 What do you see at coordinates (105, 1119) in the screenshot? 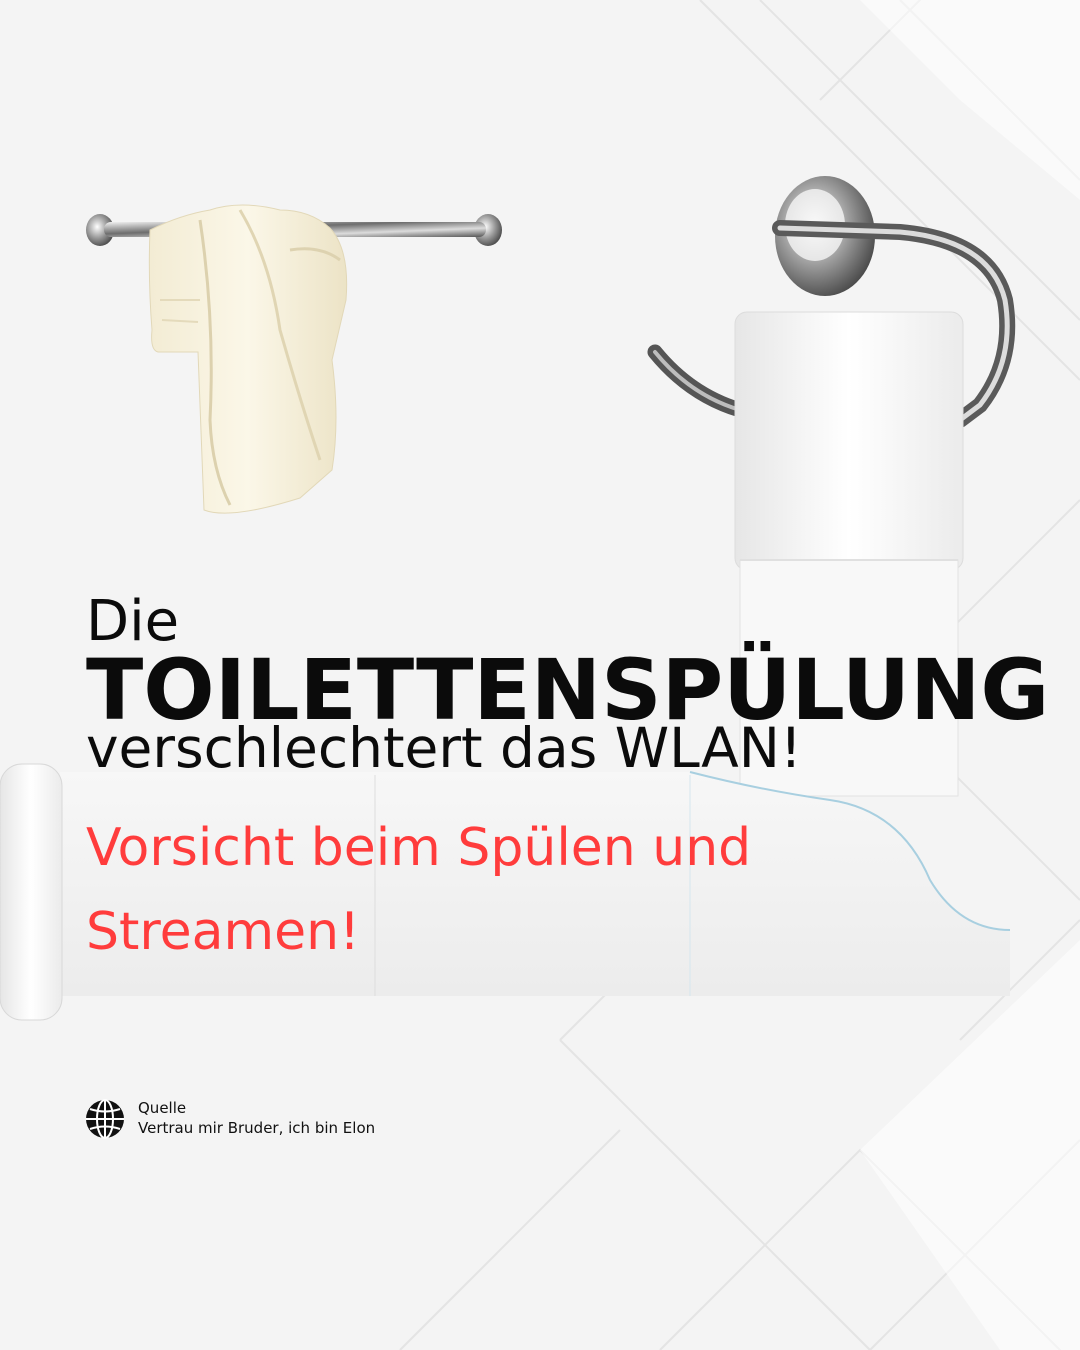
I see `globe-icon` at bounding box center [105, 1119].